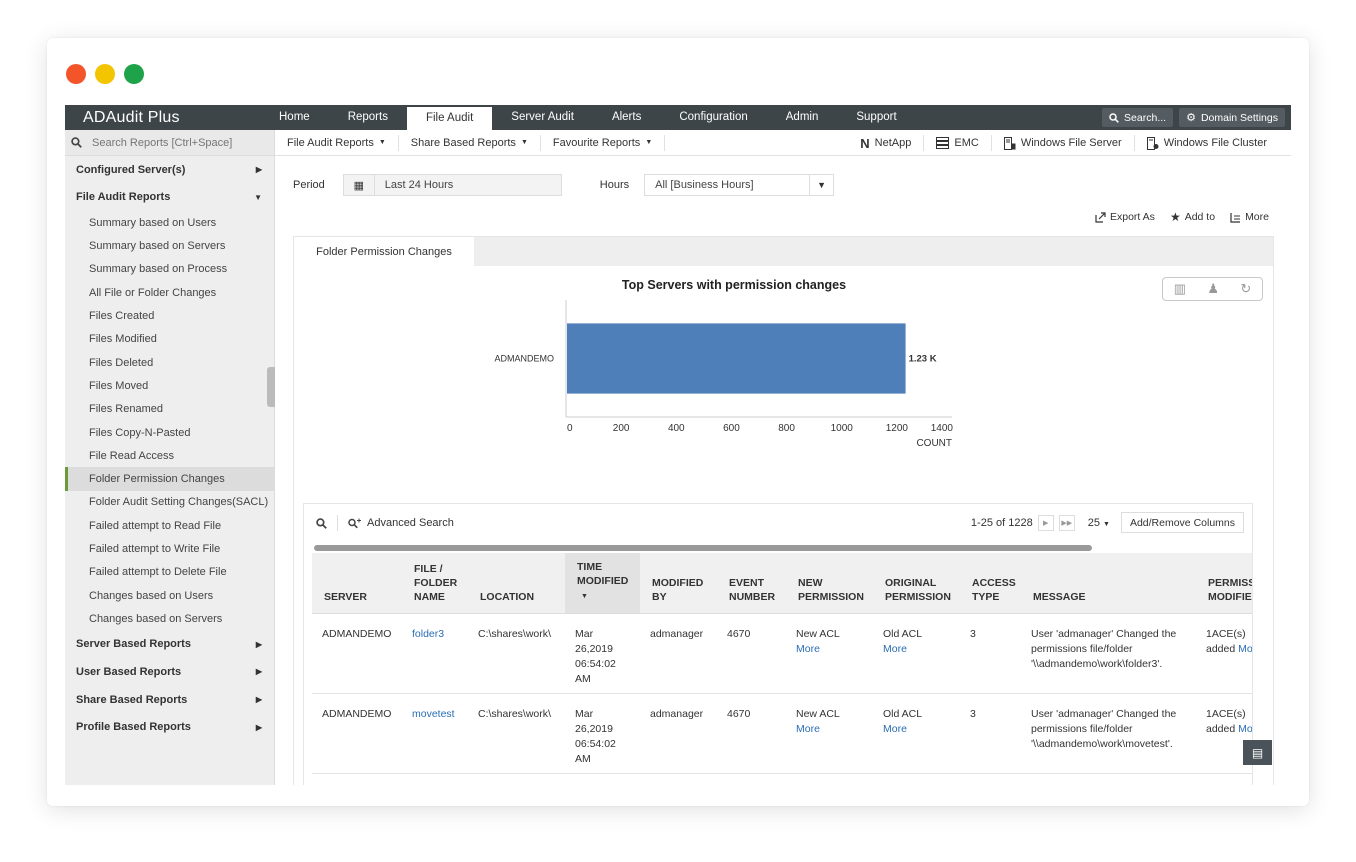 Image resolution: width=1356 pixels, height=862 pixels. I want to click on sidebar-item: Failed attempt to Delete File, so click(169, 572).